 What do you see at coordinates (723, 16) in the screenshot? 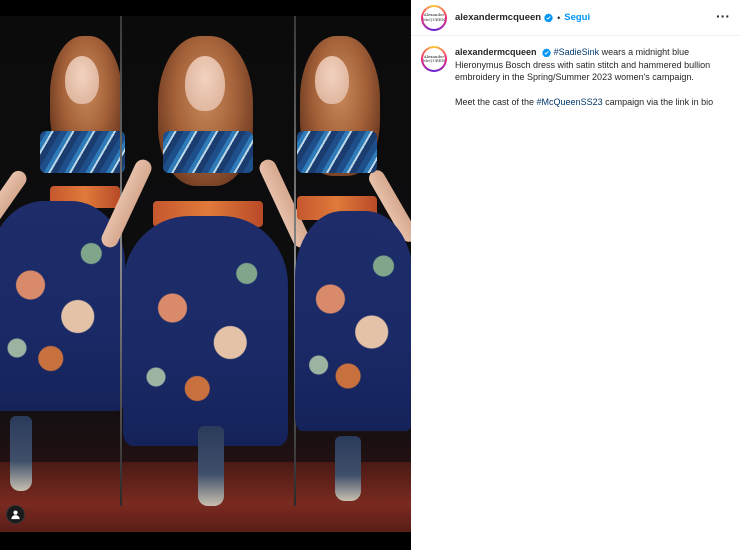
I see `more-horizontal-icon: ···` at bounding box center [723, 16].